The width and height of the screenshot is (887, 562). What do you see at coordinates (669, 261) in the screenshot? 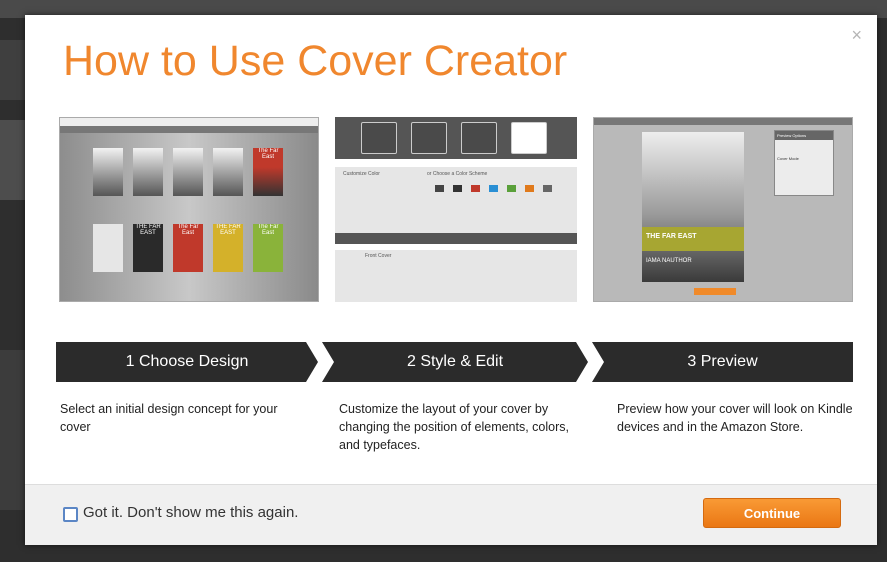
I see `preview-book-author: IAMA NAUTHOR` at bounding box center [669, 261].